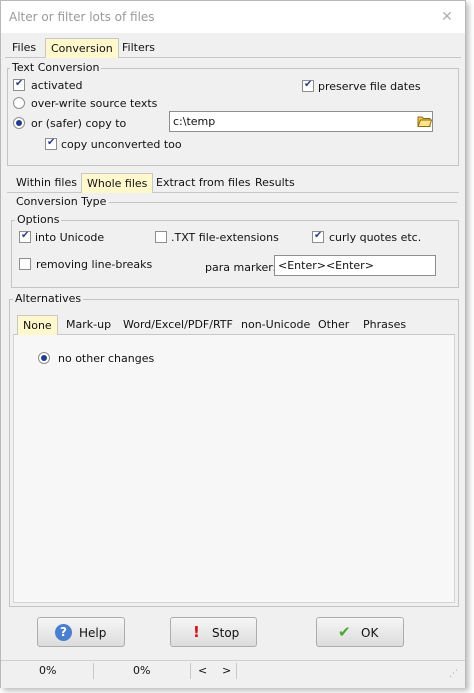 Image resolution: width=474 pixels, height=693 pixels. What do you see at coordinates (384, 325) in the screenshot?
I see `tab-phrases: Phrases` at bounding box center [384, 325].